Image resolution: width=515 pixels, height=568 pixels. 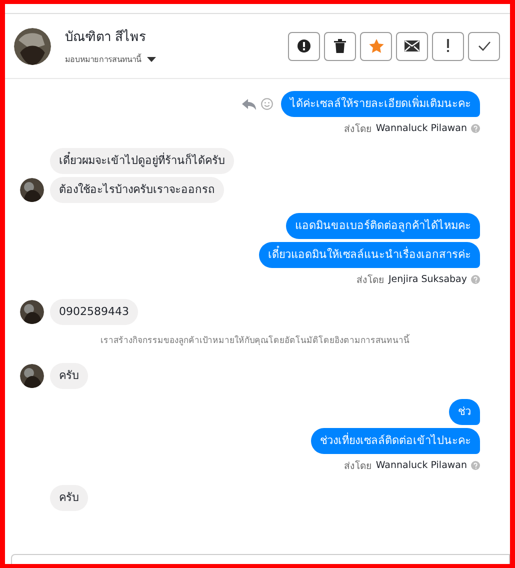 I want to click on mail-button, so click(x=412, y=46).